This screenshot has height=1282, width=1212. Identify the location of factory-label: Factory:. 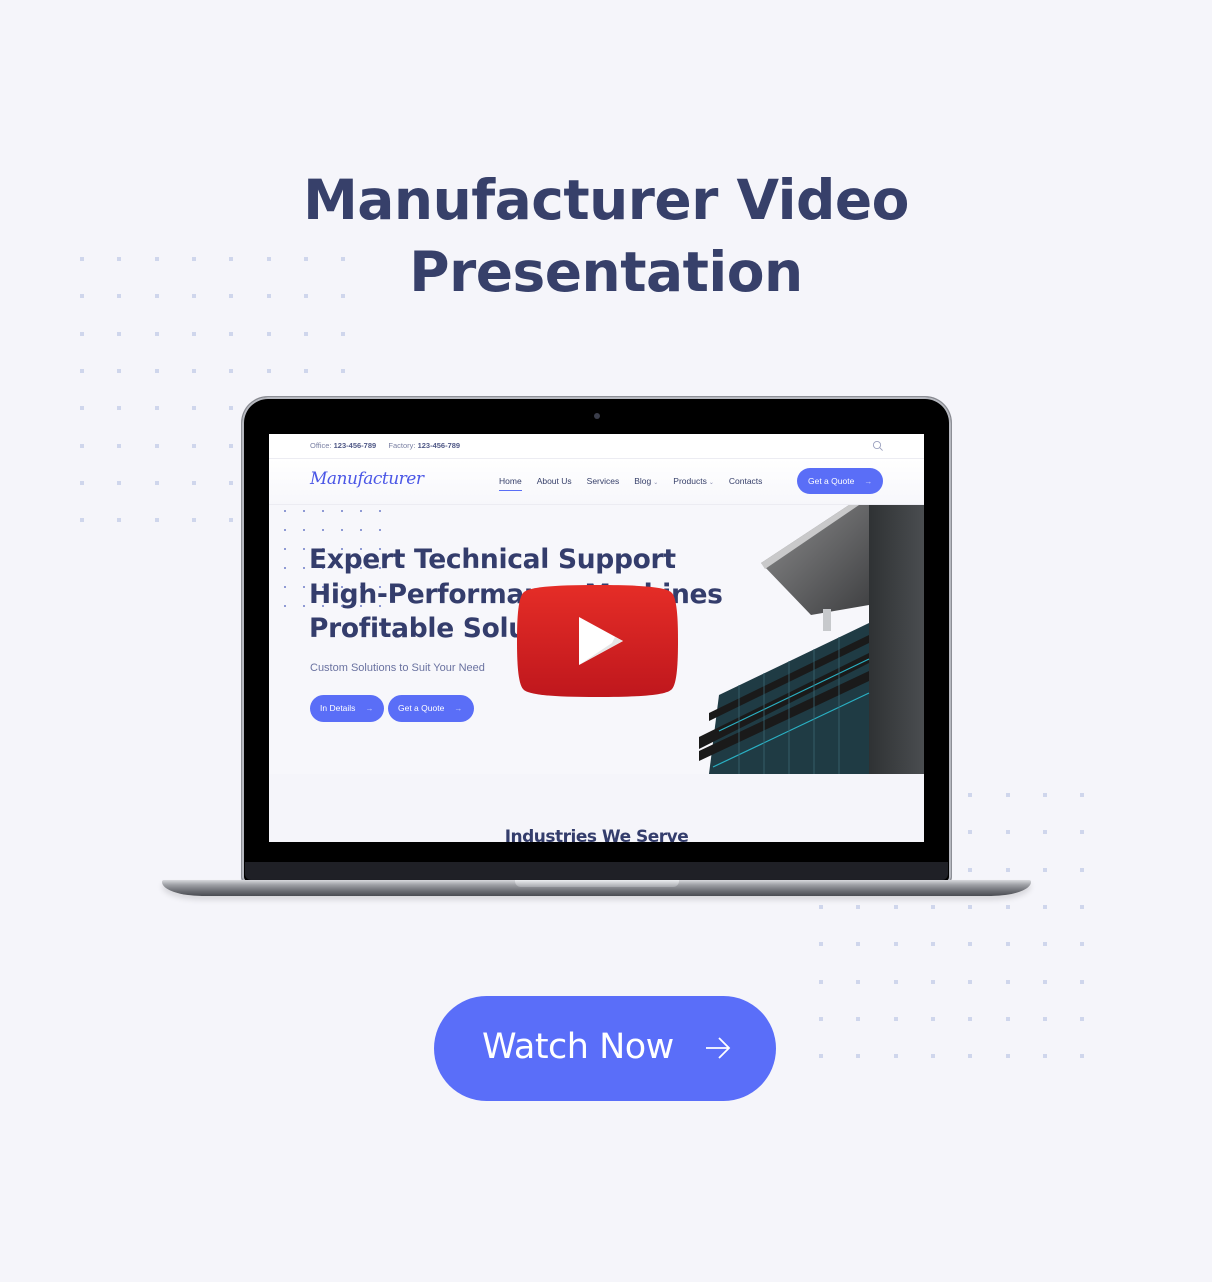
(402, 445).